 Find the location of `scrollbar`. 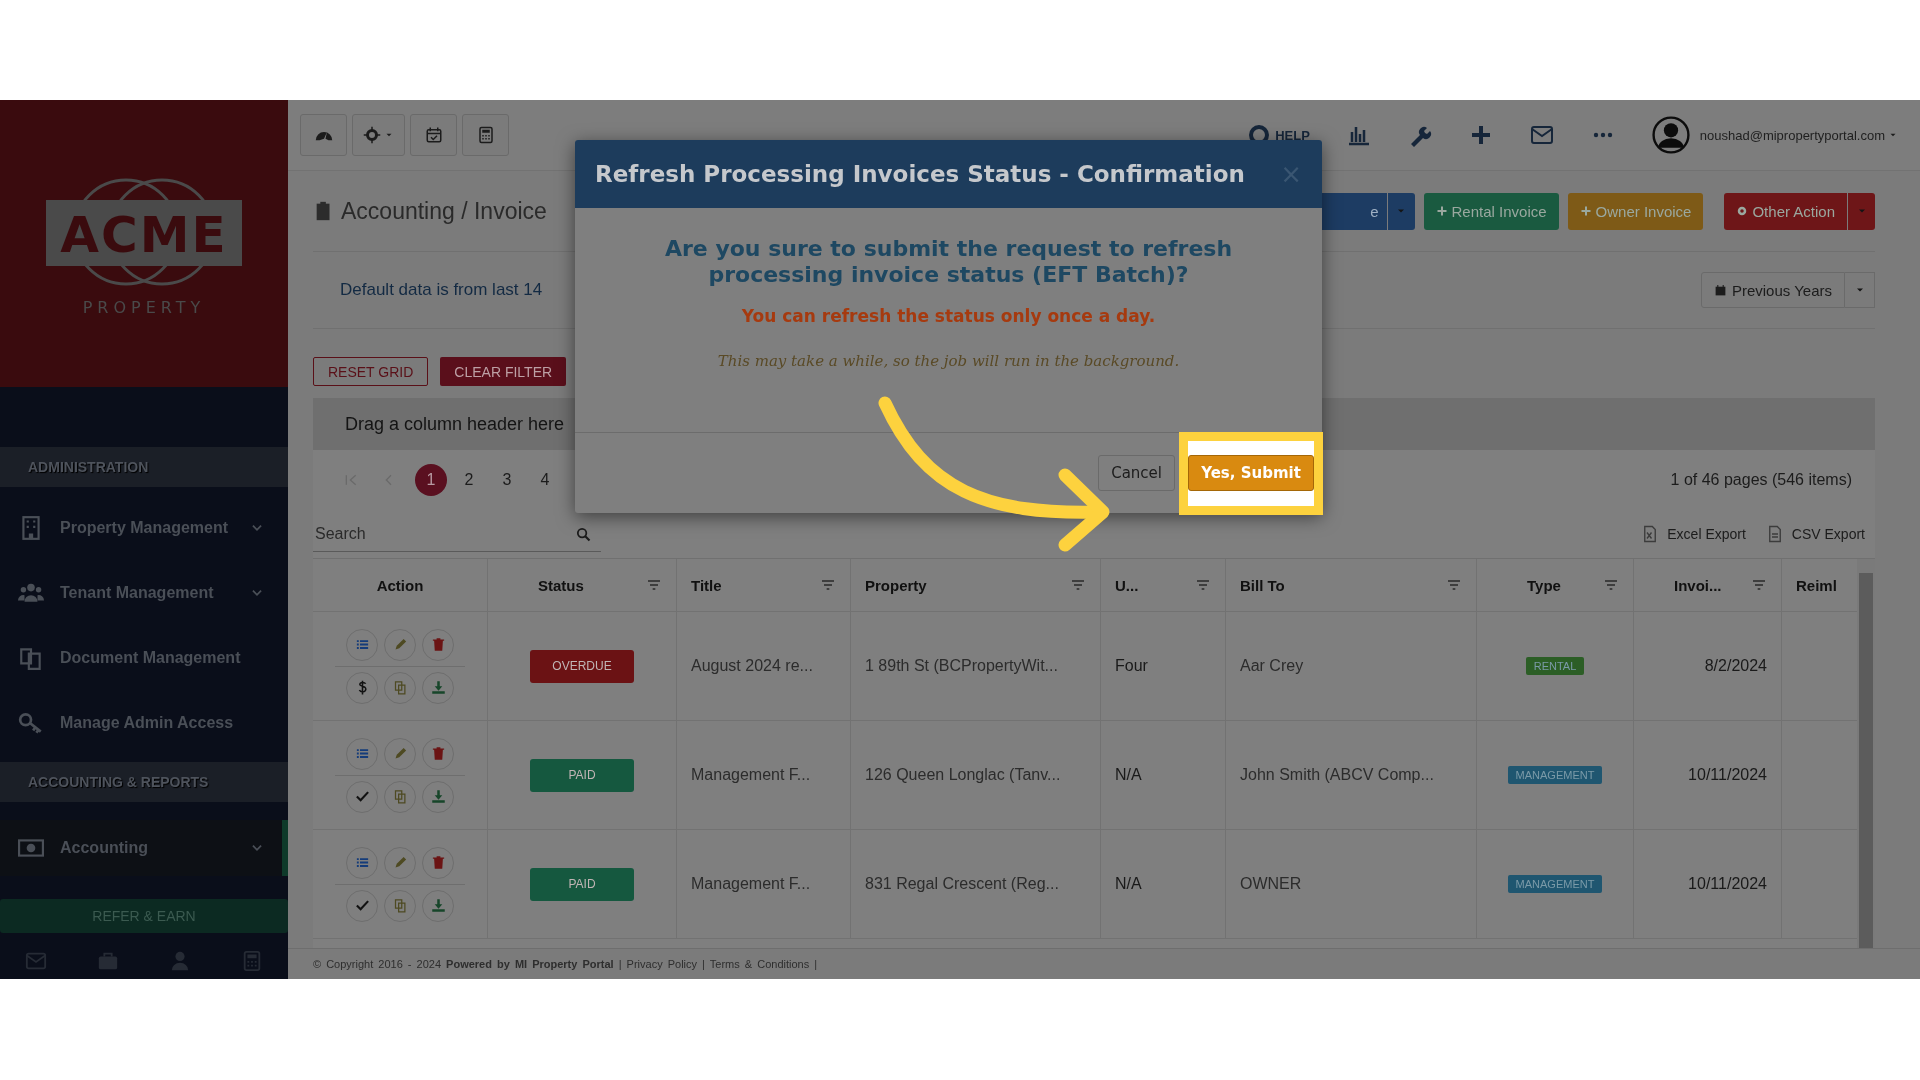

scrollbar is located at coordinates (1866, 753).